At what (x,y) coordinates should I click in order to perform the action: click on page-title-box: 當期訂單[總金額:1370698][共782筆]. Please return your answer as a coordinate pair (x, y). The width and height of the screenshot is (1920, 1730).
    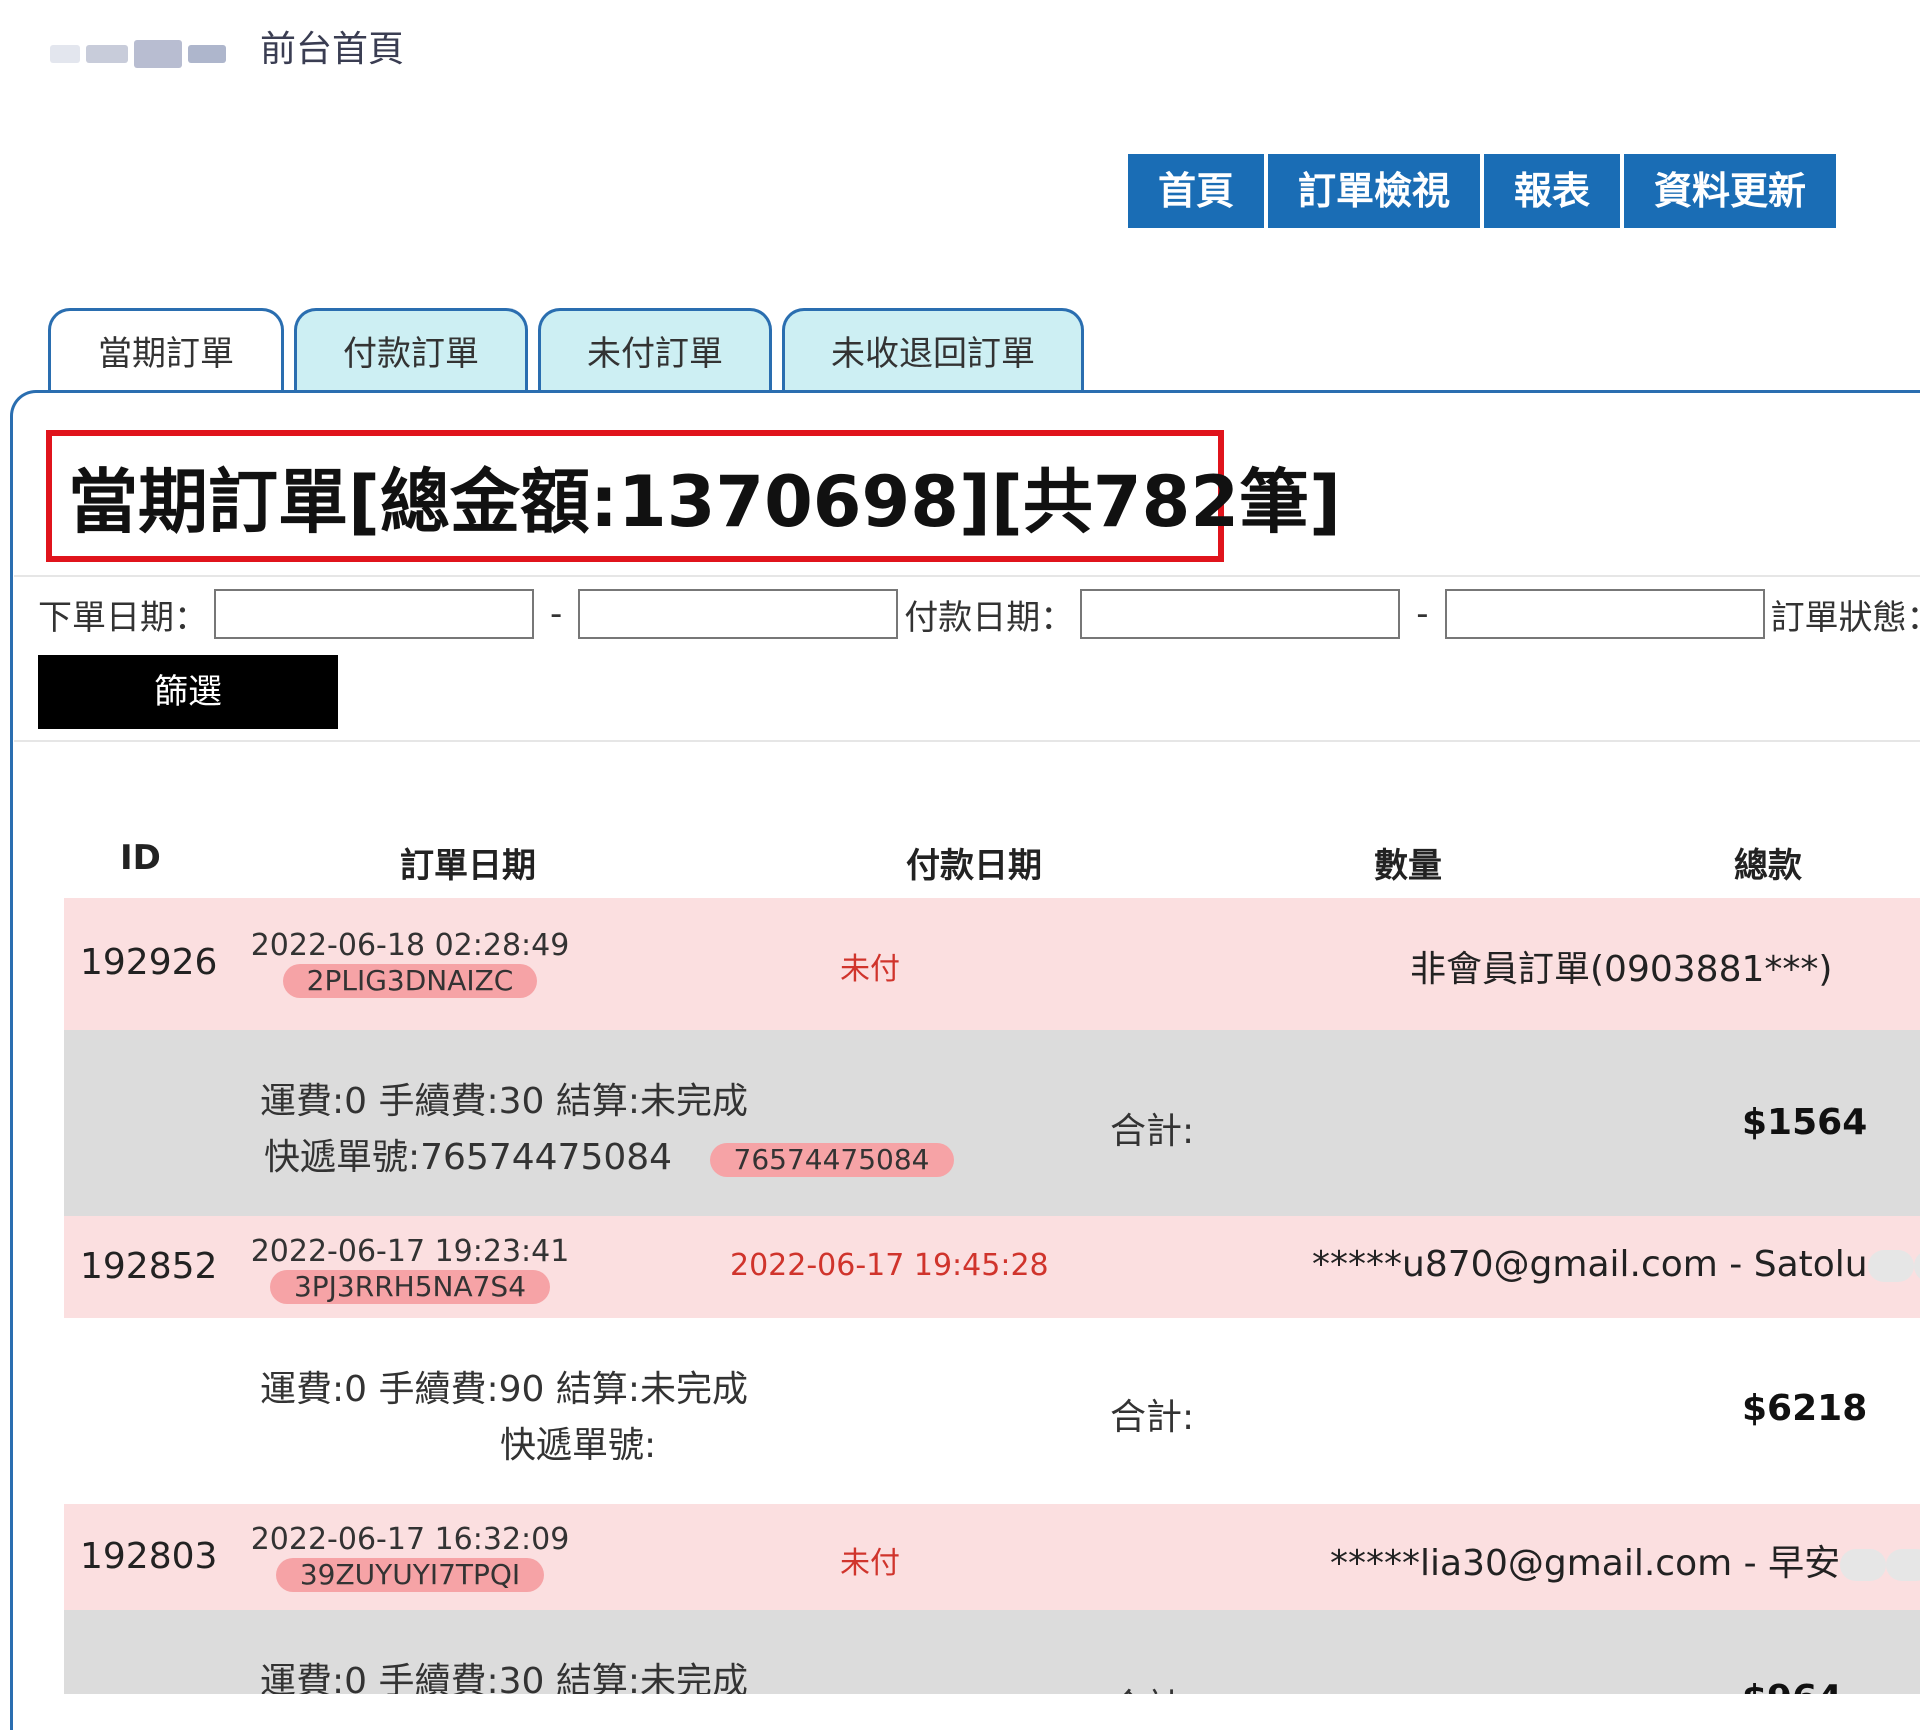
    Looking at the image, I should click on (693, 496).